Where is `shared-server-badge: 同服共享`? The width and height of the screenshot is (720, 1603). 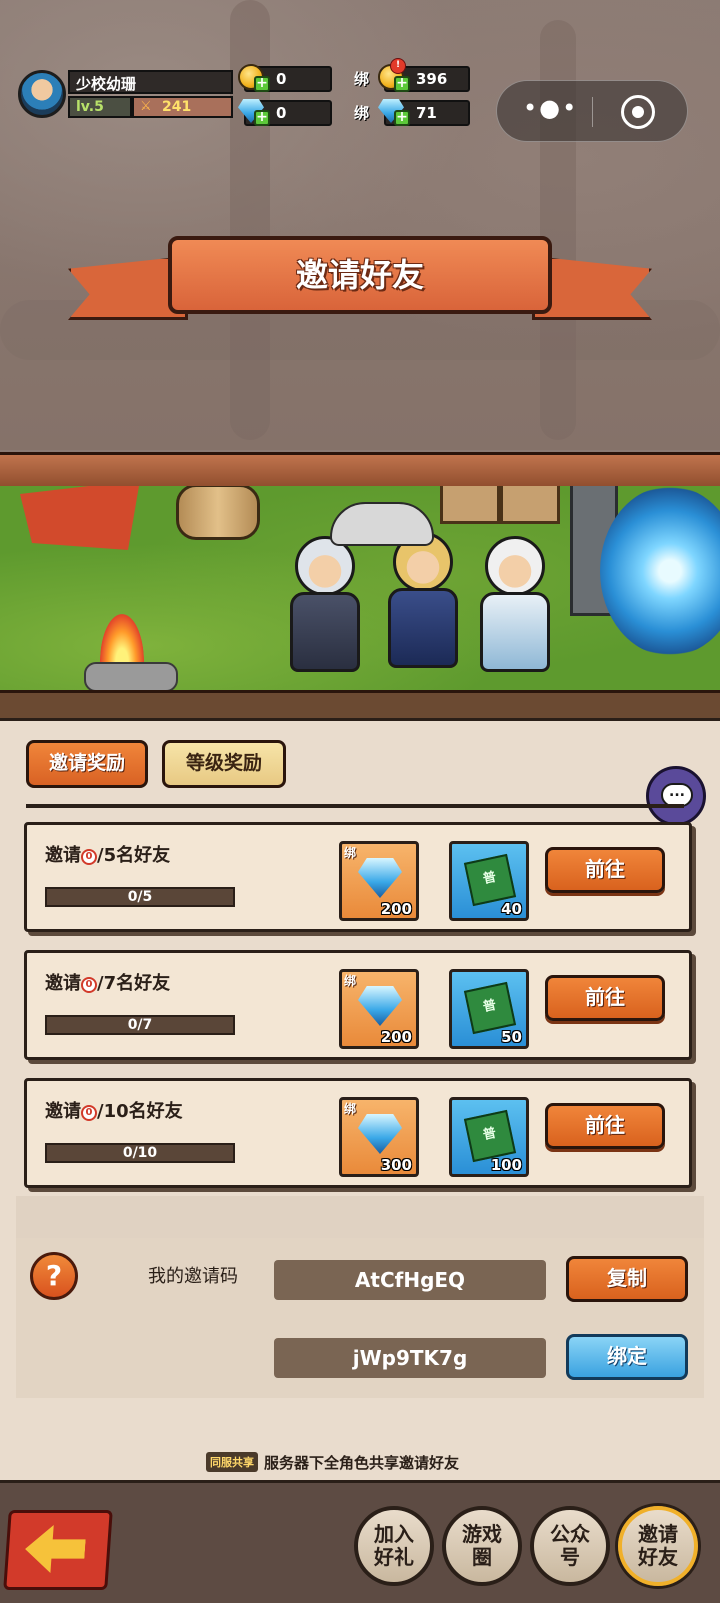 shared-server-badge: 同服共享 is located at coordinates (232, 1462).